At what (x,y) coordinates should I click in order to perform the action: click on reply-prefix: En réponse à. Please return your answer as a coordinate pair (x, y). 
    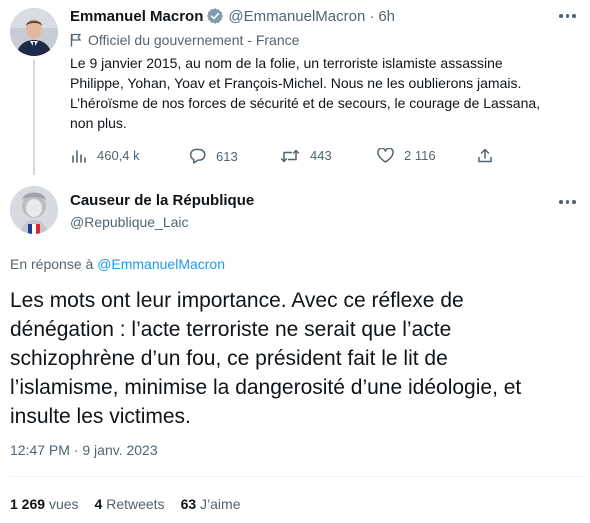
    Looking at the image, I should click on (52, 264).